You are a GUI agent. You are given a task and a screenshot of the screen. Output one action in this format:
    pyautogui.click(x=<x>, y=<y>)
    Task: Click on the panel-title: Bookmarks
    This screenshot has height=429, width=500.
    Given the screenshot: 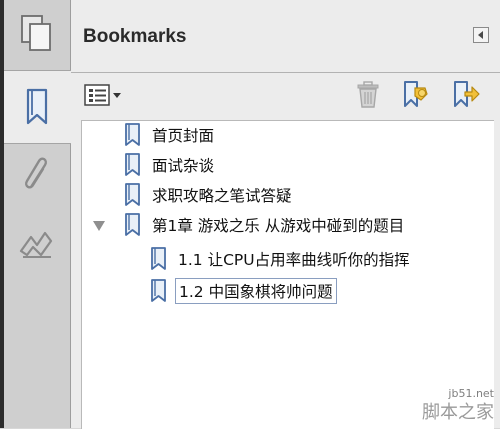 What is the action you would take?
    pyautogui.click(x=135, y=36)
    